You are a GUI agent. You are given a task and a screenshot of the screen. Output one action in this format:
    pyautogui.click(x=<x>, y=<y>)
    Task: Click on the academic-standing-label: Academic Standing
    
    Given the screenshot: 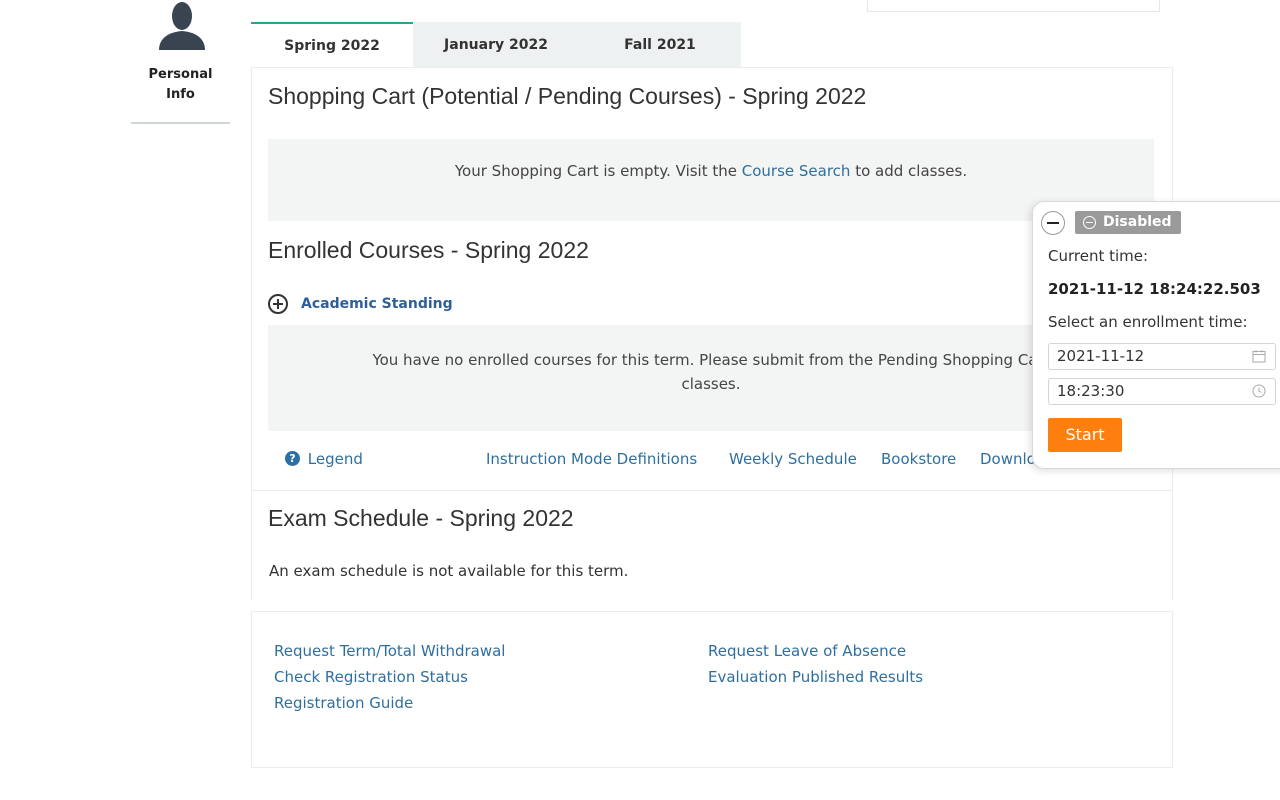 What is the action you would take?
    pyautogui.click(x=377, y=304)
    